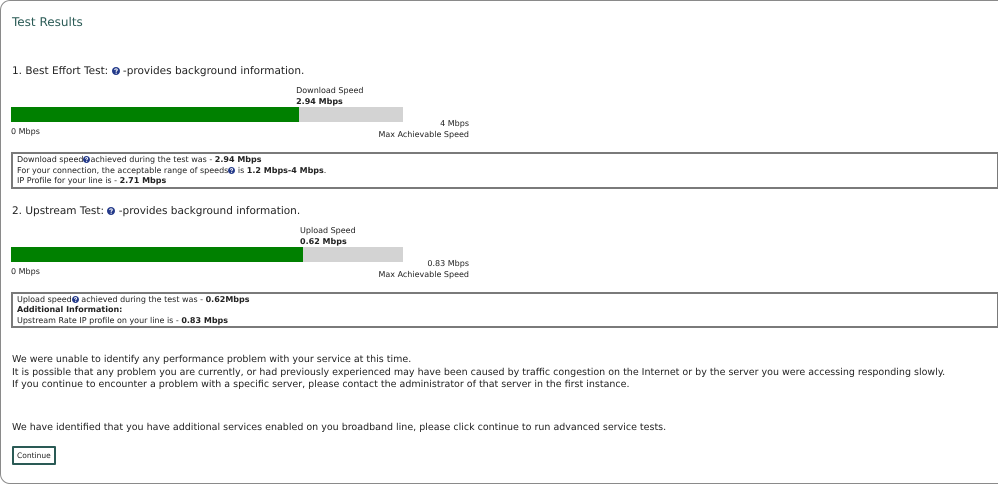 This screenshot has width=998, height=485. Describe the element at coordinates (134, 299) in the screenshot. I see `info-line: Upload speed achieved during the test was - 0.62Mbps` at that location.